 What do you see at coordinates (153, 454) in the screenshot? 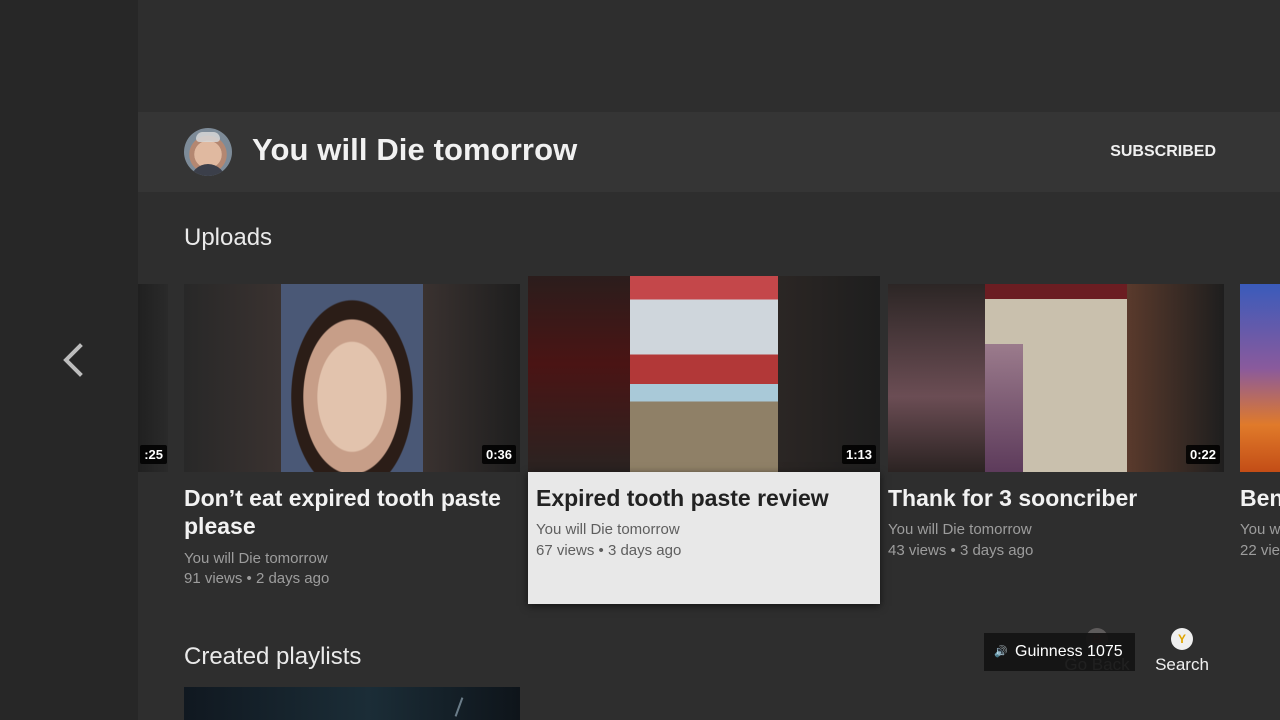
I see `video-duration: :25` at bounding box center [153, 454].